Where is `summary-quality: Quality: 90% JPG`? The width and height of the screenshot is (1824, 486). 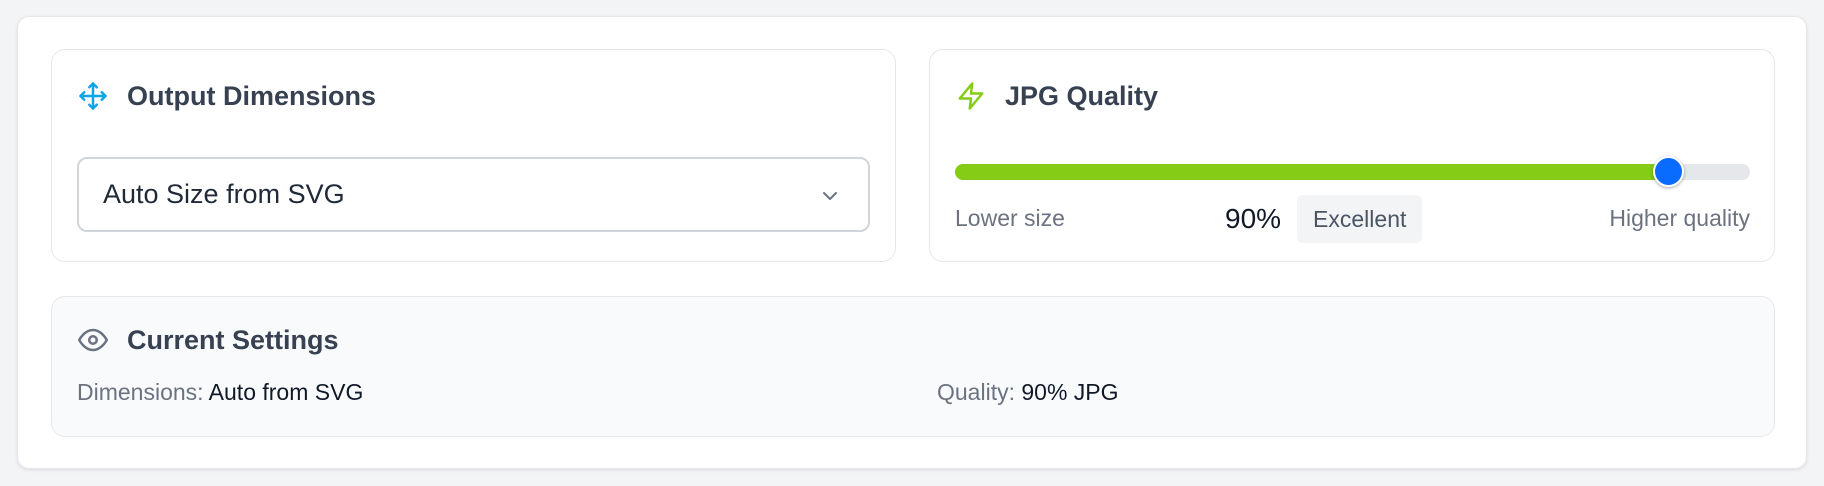 summary-quality: Quality: 90% JPG is located at coordinates (1028, 392).